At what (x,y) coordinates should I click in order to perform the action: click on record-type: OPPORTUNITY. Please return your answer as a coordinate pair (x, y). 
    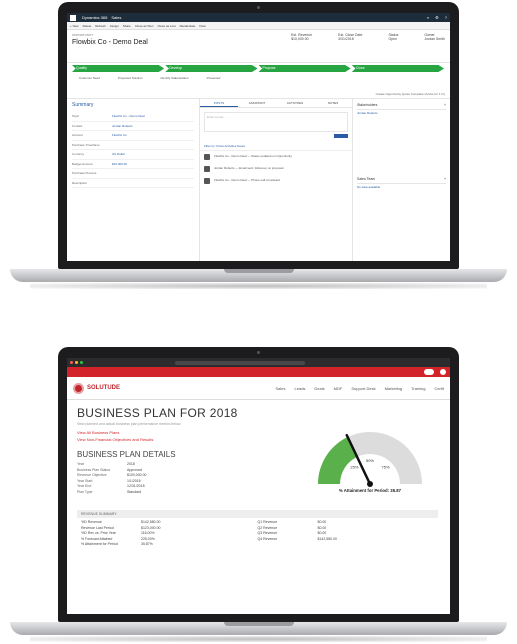
    Looking at the image, I should click on (83, 35).